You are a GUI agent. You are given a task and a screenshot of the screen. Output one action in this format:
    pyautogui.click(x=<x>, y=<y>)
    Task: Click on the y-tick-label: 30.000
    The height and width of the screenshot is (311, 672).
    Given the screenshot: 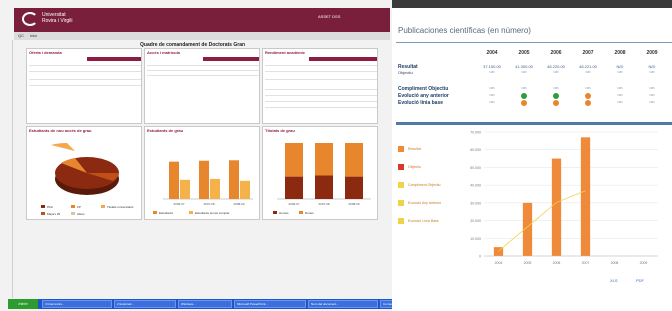 What is the action you would take?
    pyautogui.click(x=475, y=203)
    